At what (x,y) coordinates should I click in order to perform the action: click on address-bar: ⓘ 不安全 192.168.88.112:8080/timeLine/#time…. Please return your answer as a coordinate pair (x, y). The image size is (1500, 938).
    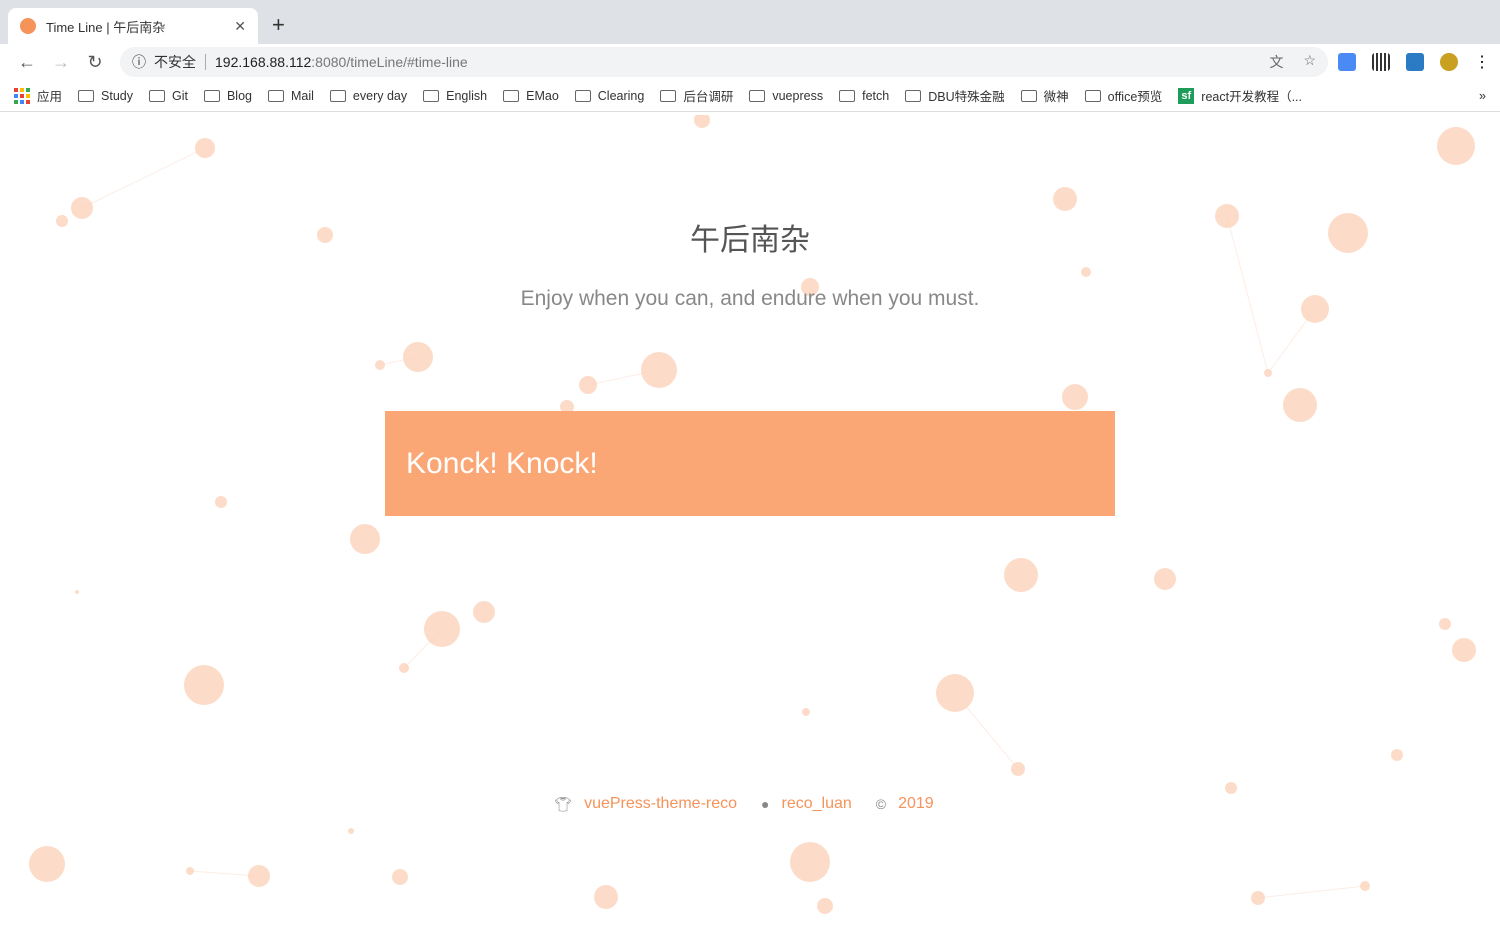
    Looking at the image, I should click on (724, 62).